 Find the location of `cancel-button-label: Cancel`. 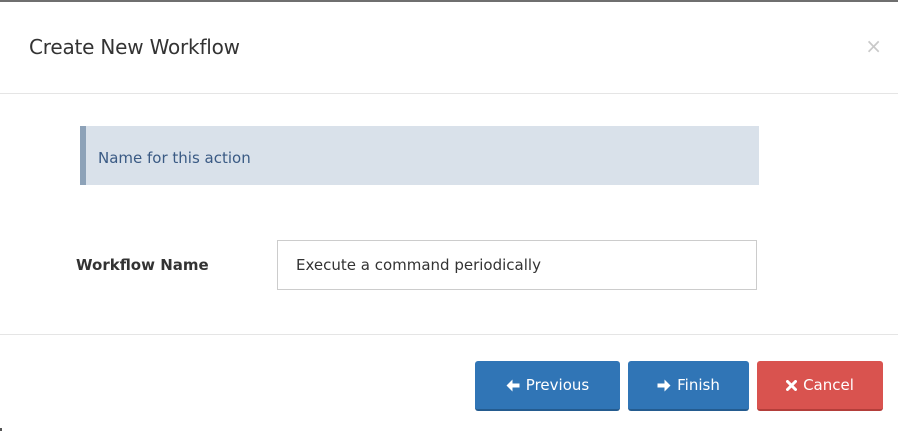

cancel-button-label: Cancel is located at coordinates (828, 385).